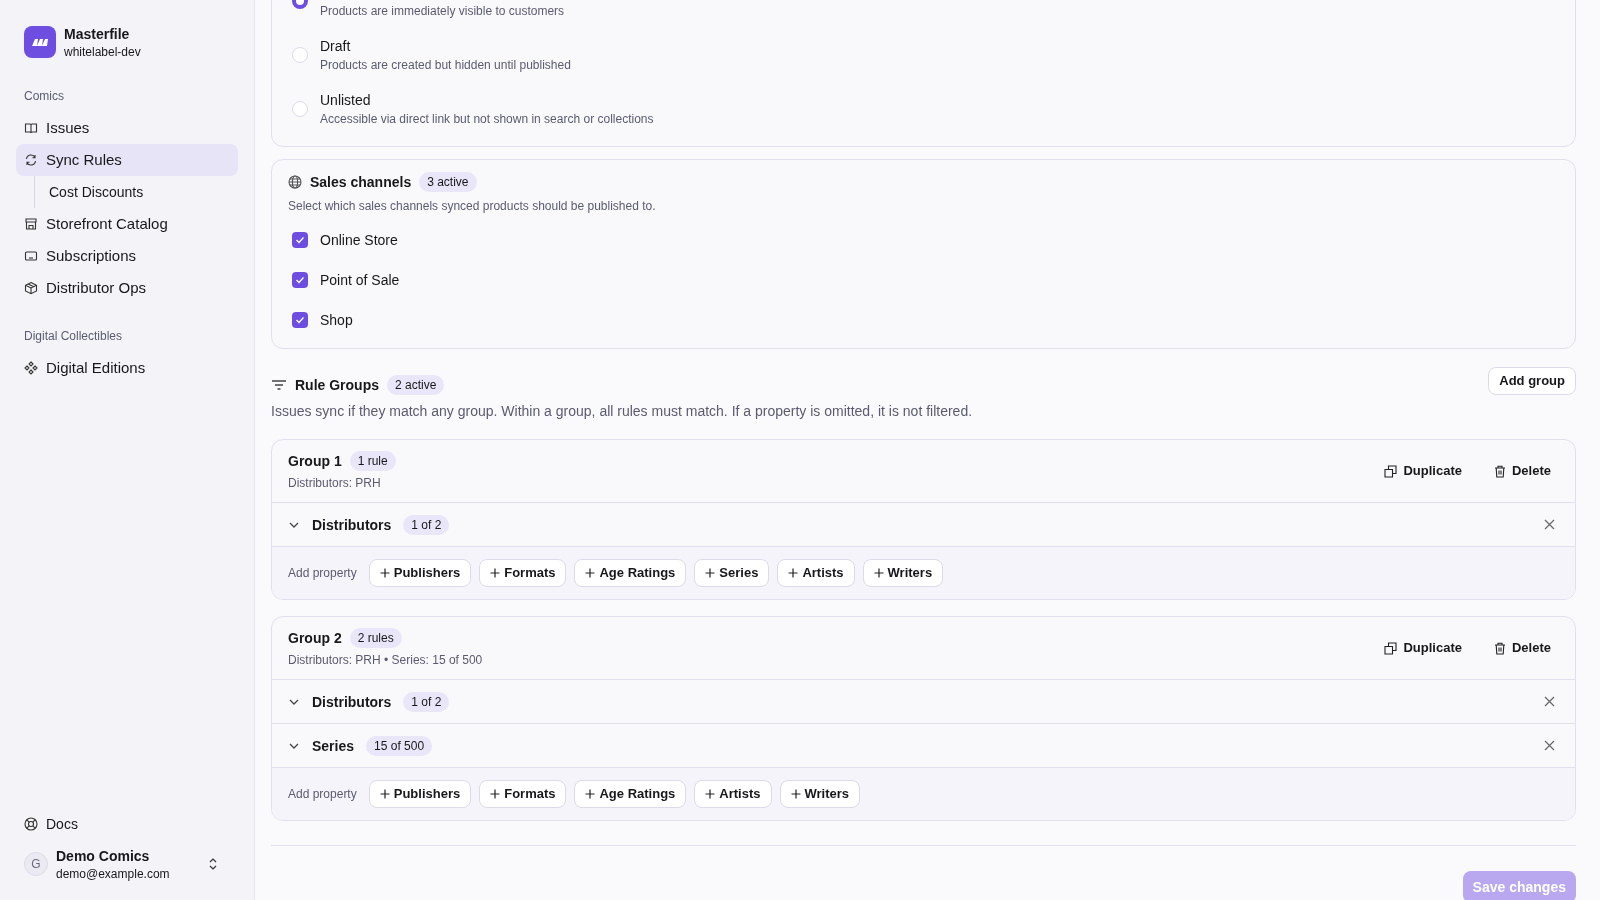 This screenshot has width=1600, height=900. Describe the element at coordinates (127, 160) in the screenshot. I see `nav-item: Sync Rules` at that location.